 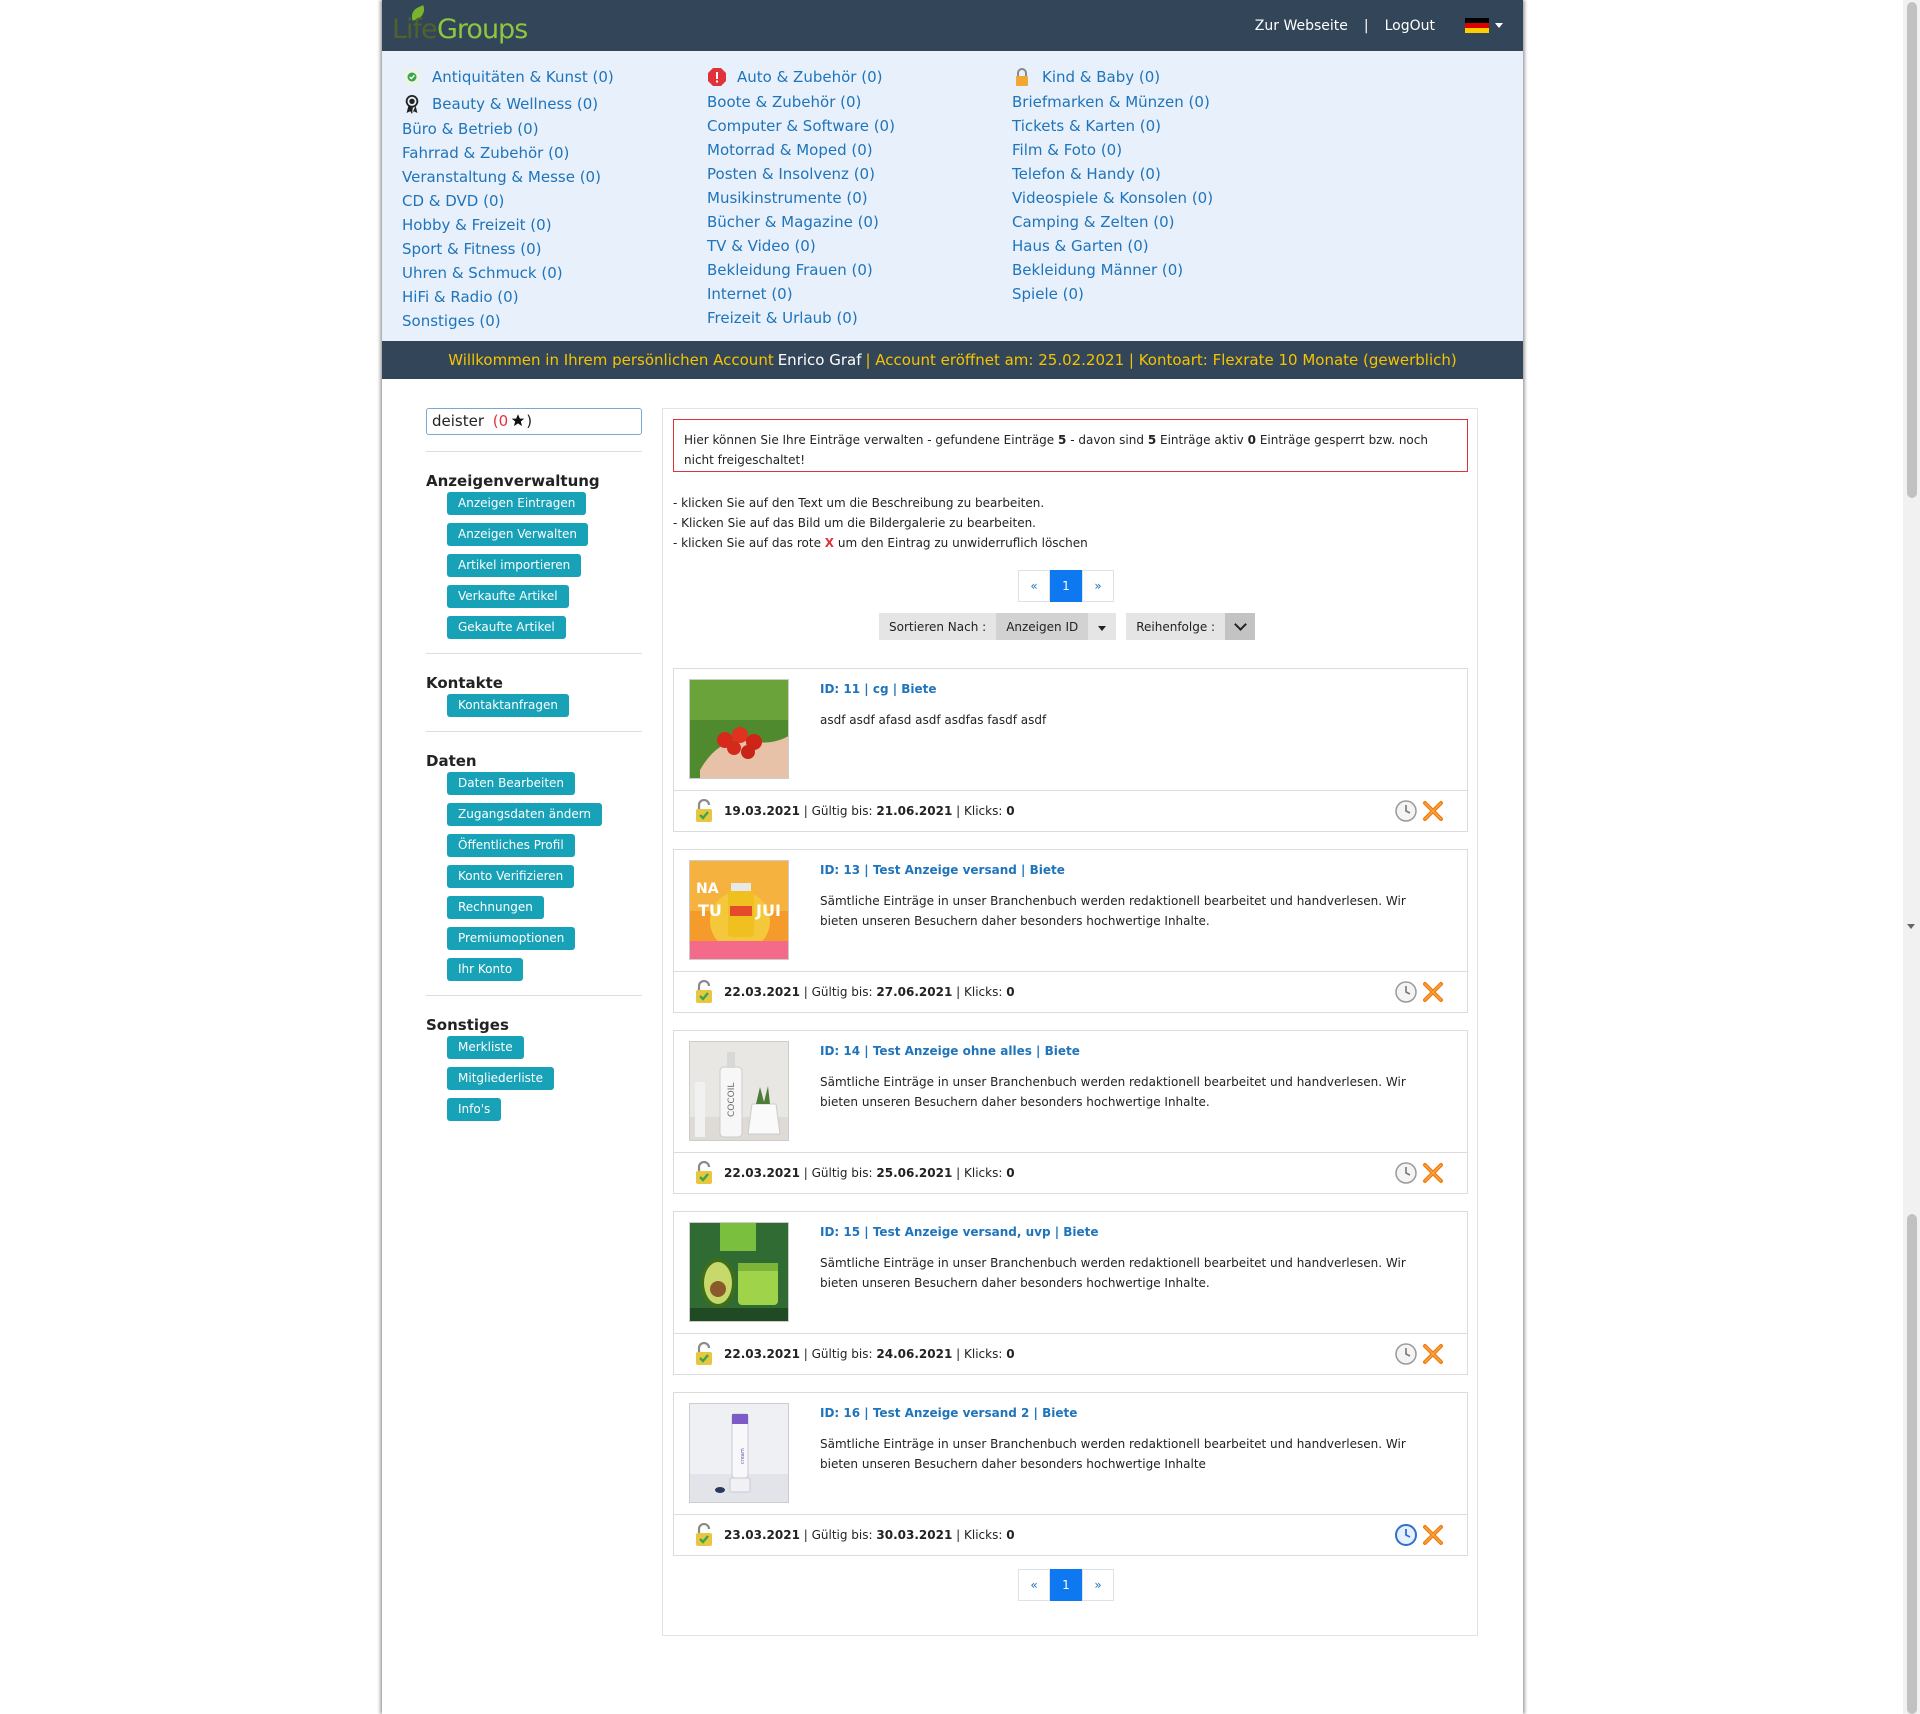 I want to click on website-link: Zur Webseite, so click(x=1301, y=26).